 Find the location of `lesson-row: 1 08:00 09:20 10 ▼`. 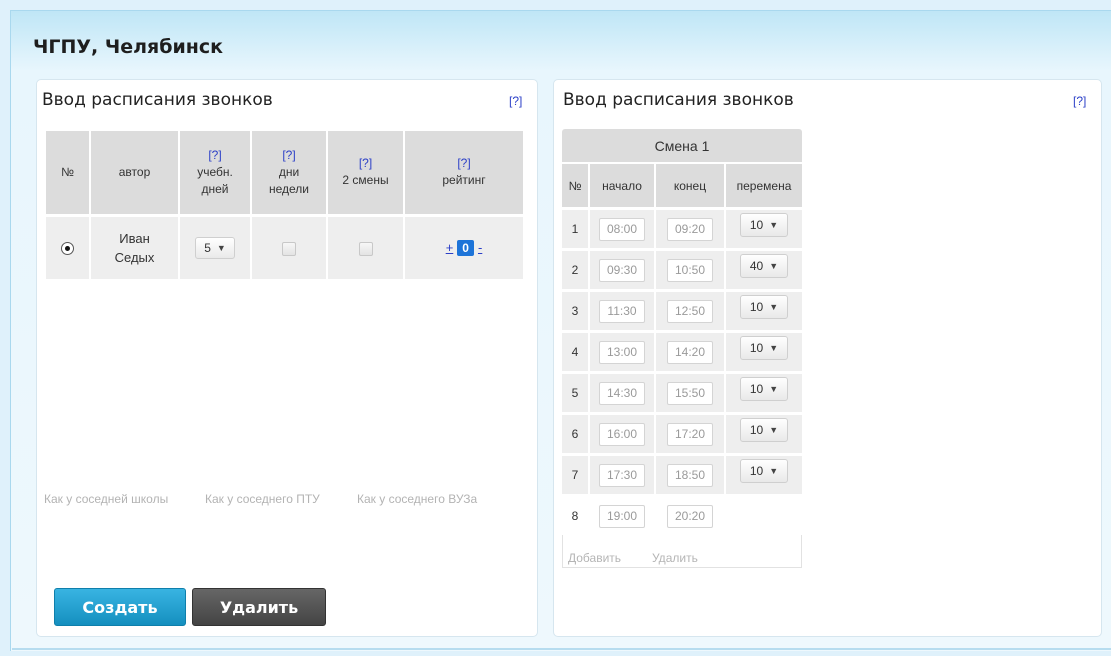

lesson-row: 1 08:00 09:20 10 ▼ is located at coordinates (682, 228).